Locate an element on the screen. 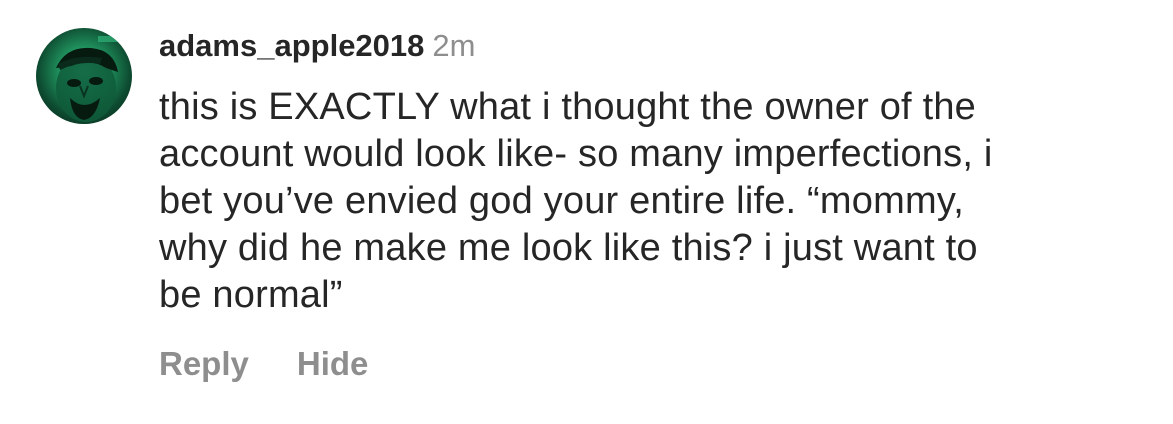  avatar is located at coordinates (84, 76).